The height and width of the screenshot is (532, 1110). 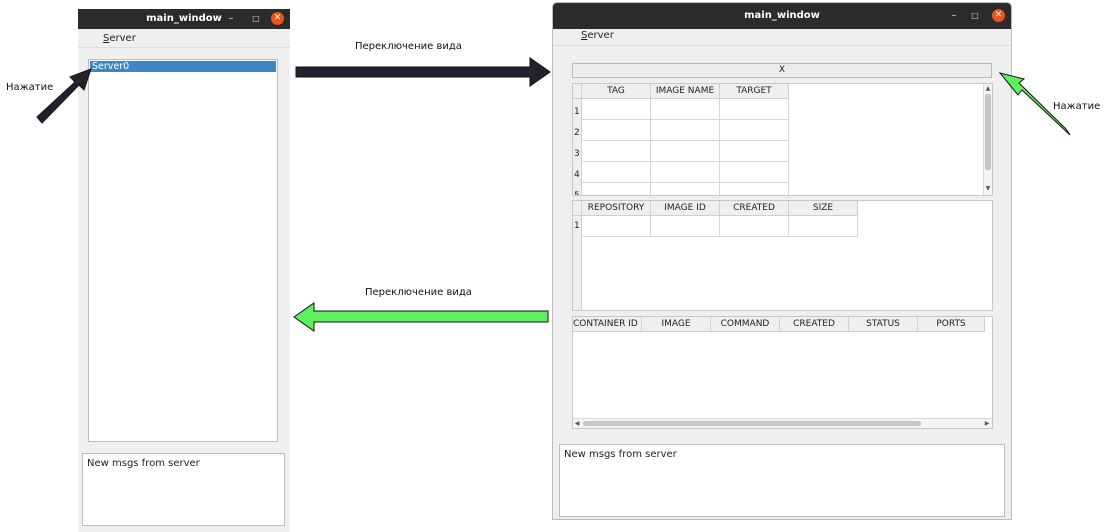 What do you see at coordinates (30, 87) in the screenshot?
I see `press-label-left: Нажатие` at bounding box center [30, 87].